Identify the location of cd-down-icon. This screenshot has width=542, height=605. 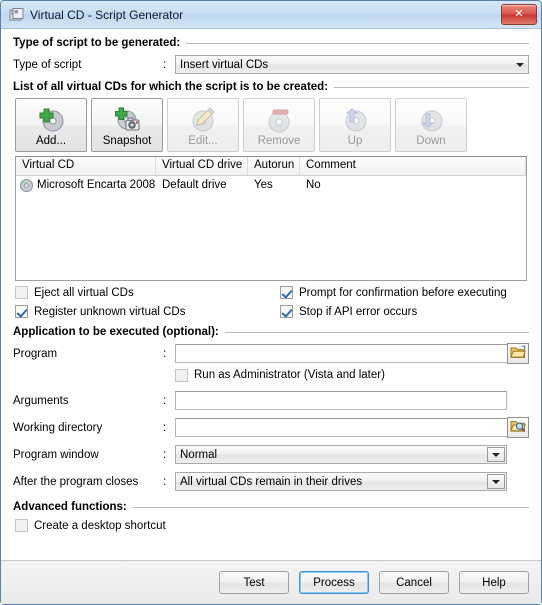
(431, 120).